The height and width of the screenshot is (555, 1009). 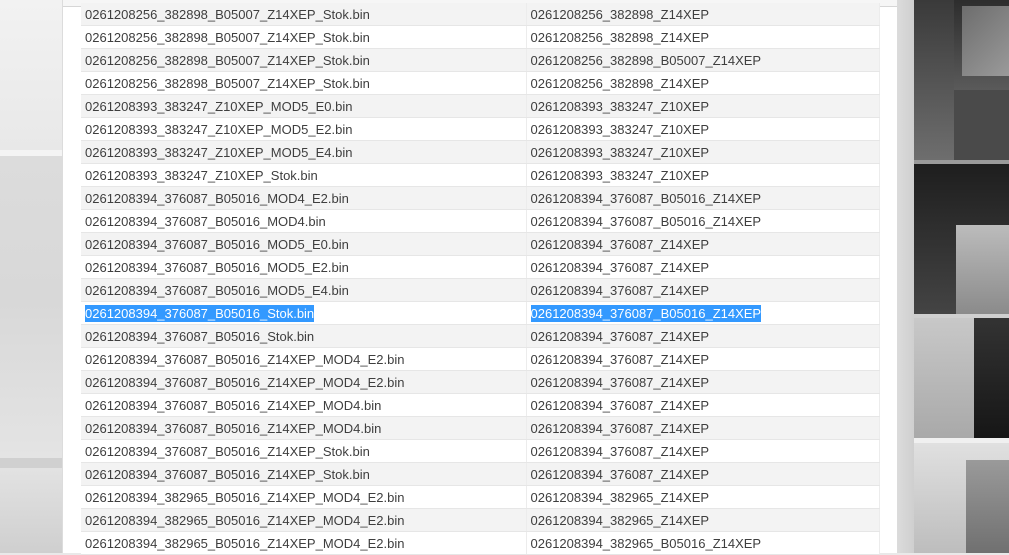 What do you see at coordinates (304, 198) in the screenshot?
I see `file-name-cell: 0261208394_376087_B05016_MOD4_E2.bin` at bounding box center [304, 198].